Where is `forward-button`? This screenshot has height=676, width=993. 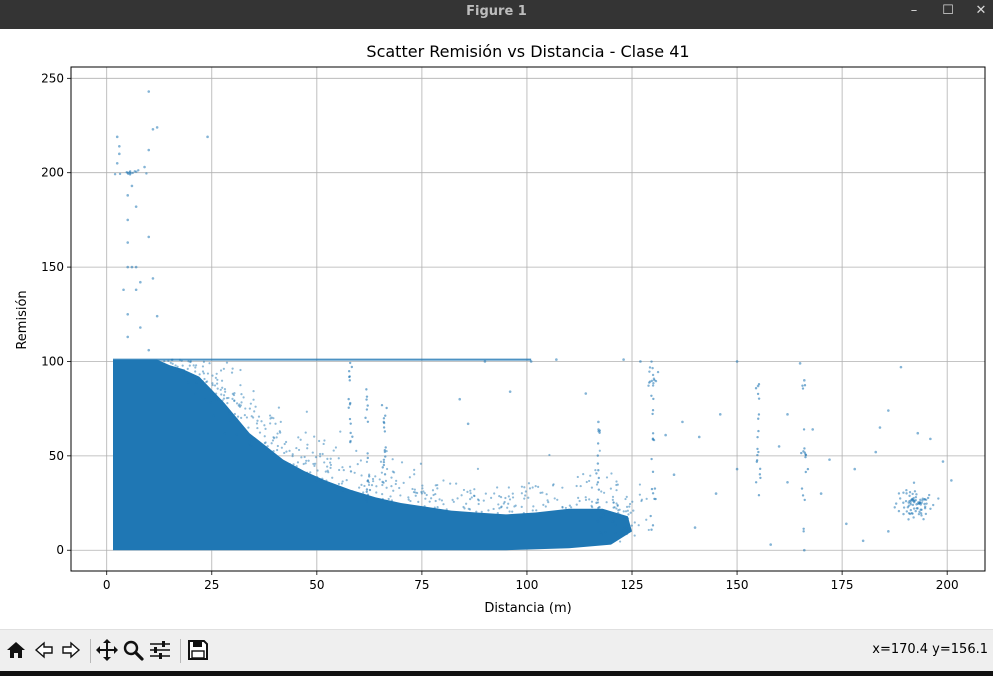 forward-button is located at coordinates (71, 650).